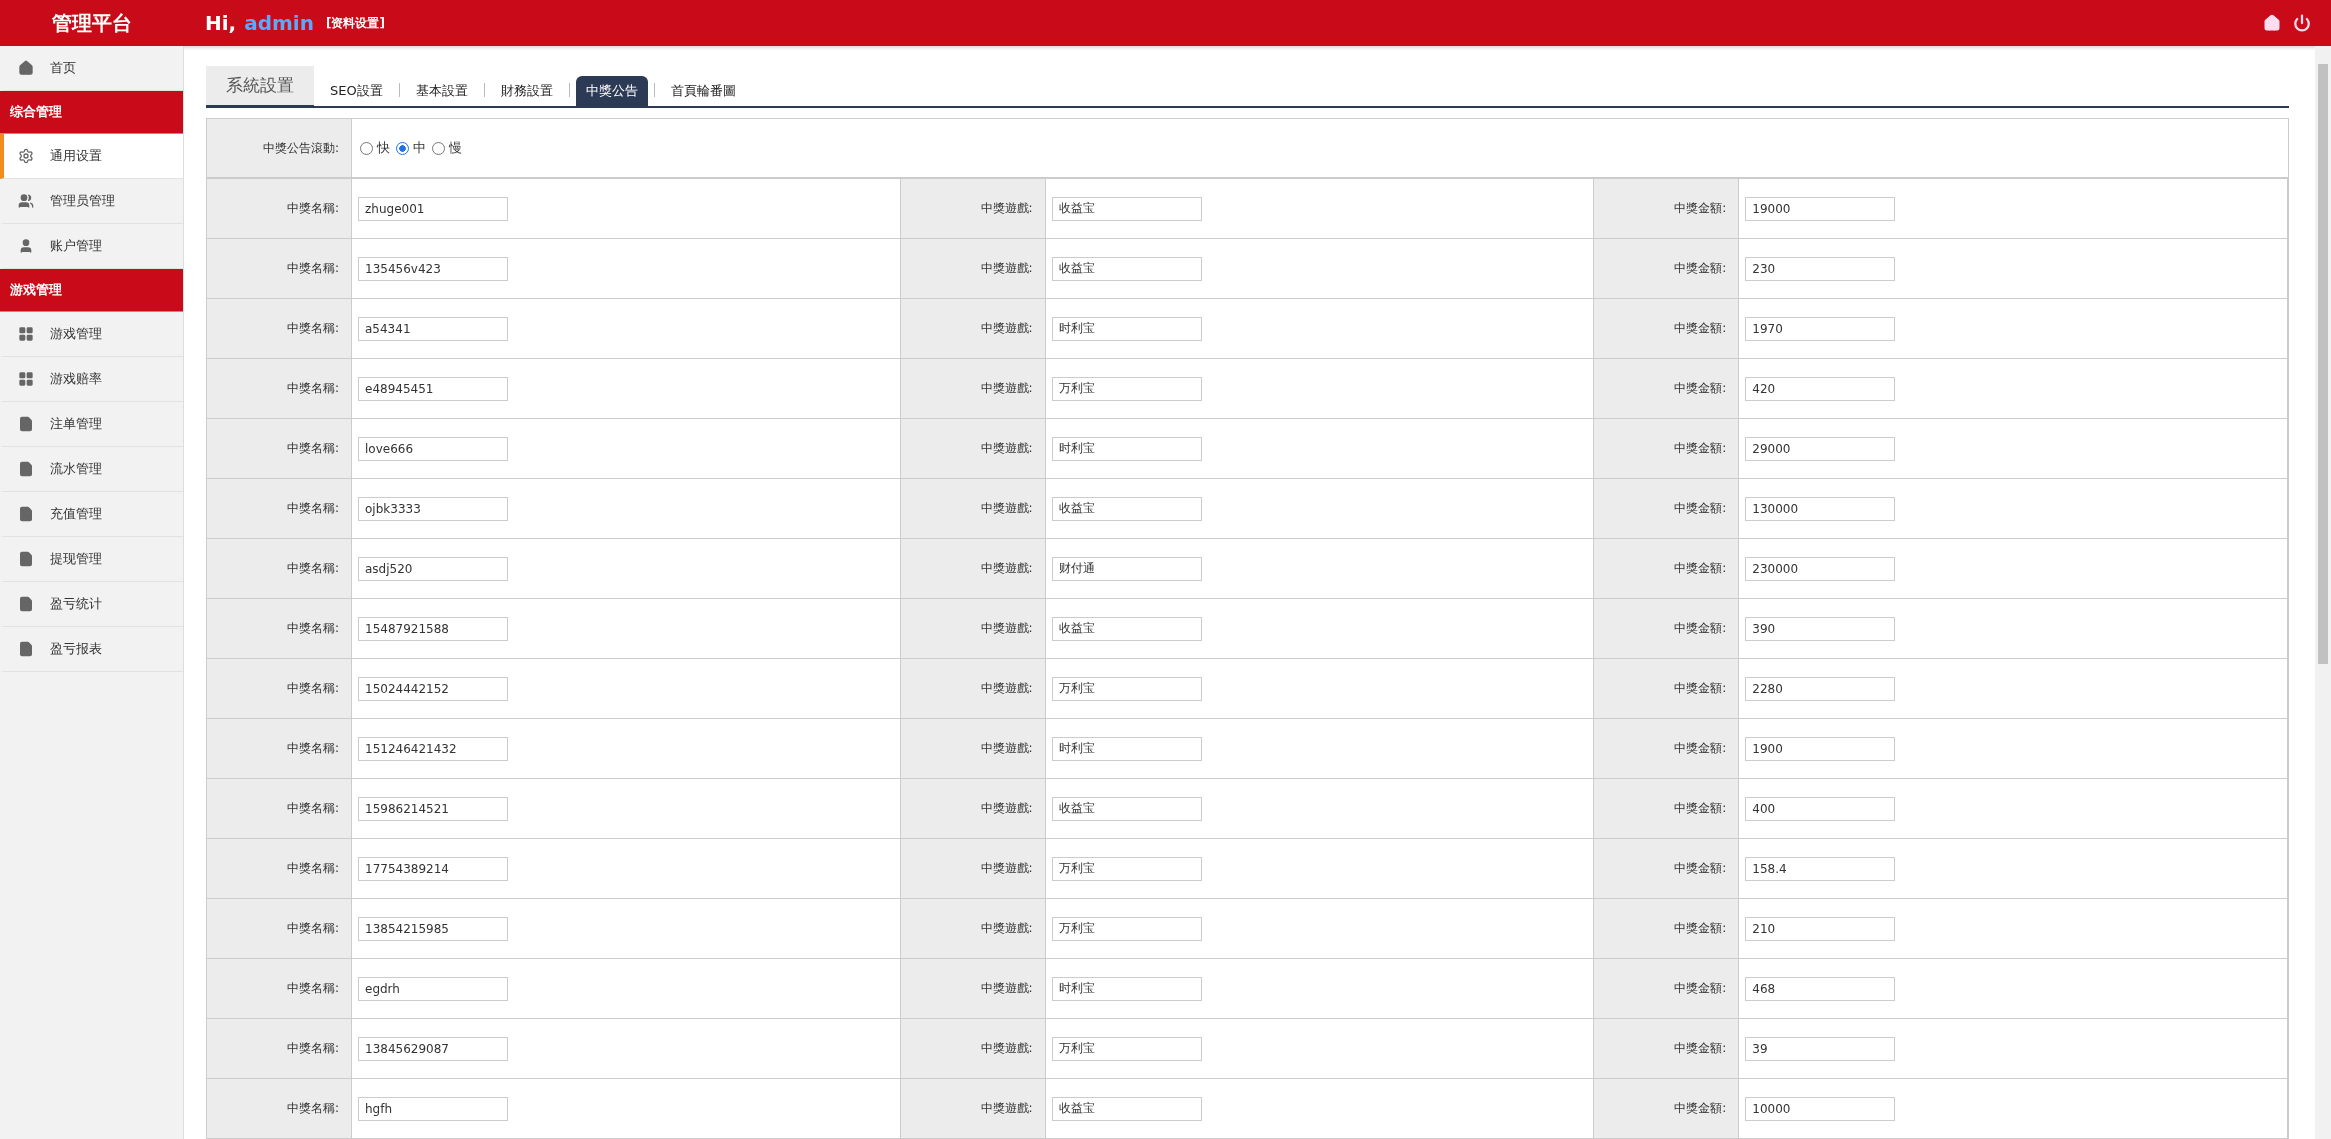 The width and height of the screenshot is (2331, 1139). I want to click on input-field: asdj520, so click(433, 568).